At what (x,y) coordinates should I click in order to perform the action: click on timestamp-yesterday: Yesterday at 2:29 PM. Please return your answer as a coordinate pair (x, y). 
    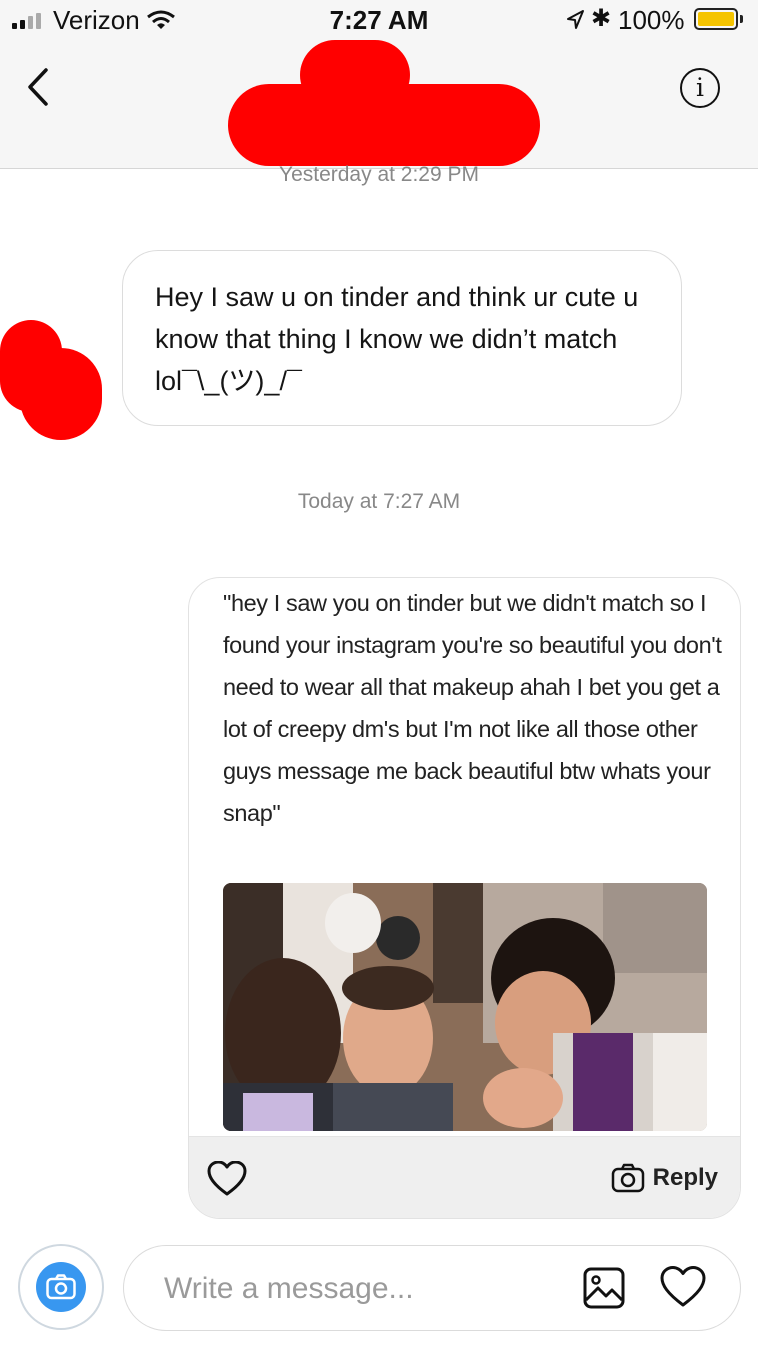
    Looking at the image, I should click on (378, 174).